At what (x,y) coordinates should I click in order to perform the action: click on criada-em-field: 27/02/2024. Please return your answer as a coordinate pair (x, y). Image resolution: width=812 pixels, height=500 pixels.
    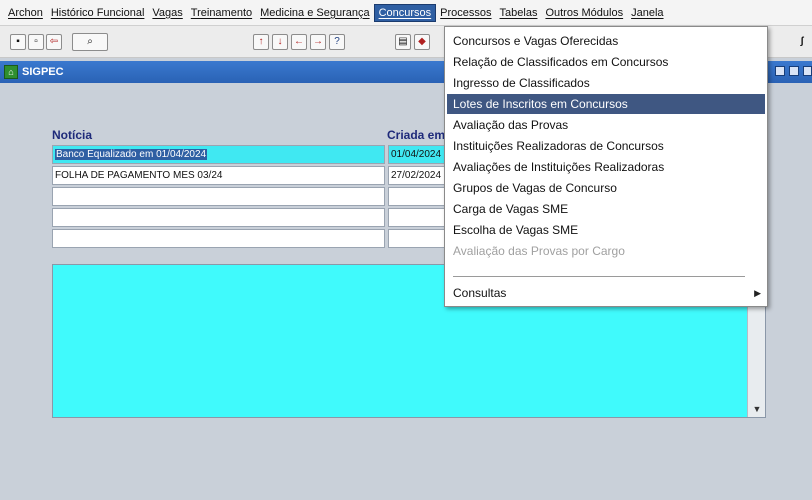
    Looking at the image, I should click on (418, 175).